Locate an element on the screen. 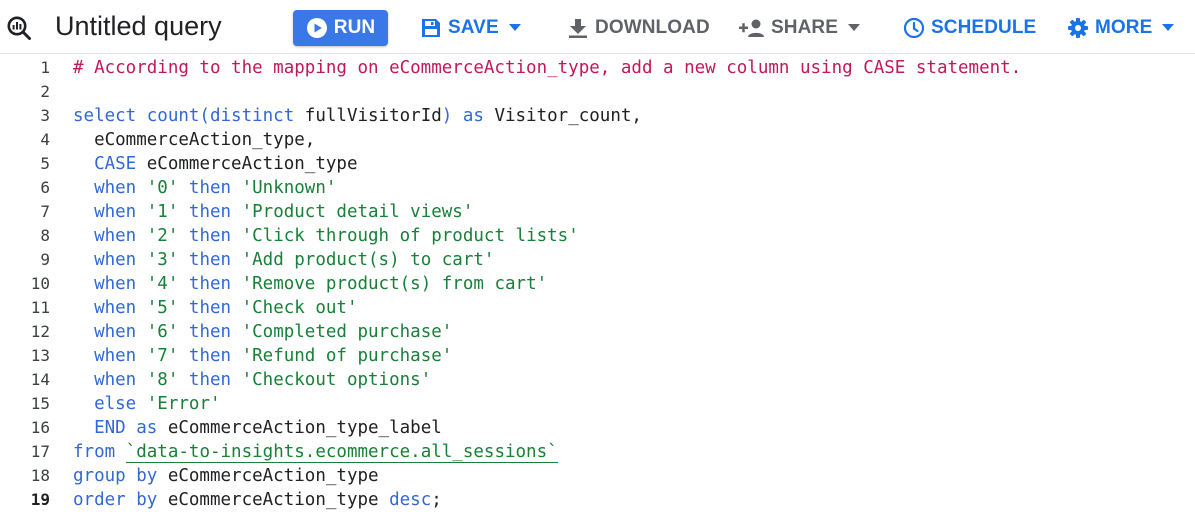 This screenshot has height=526, width=1195. line-number: 1 is located at coordinates (45, 67).